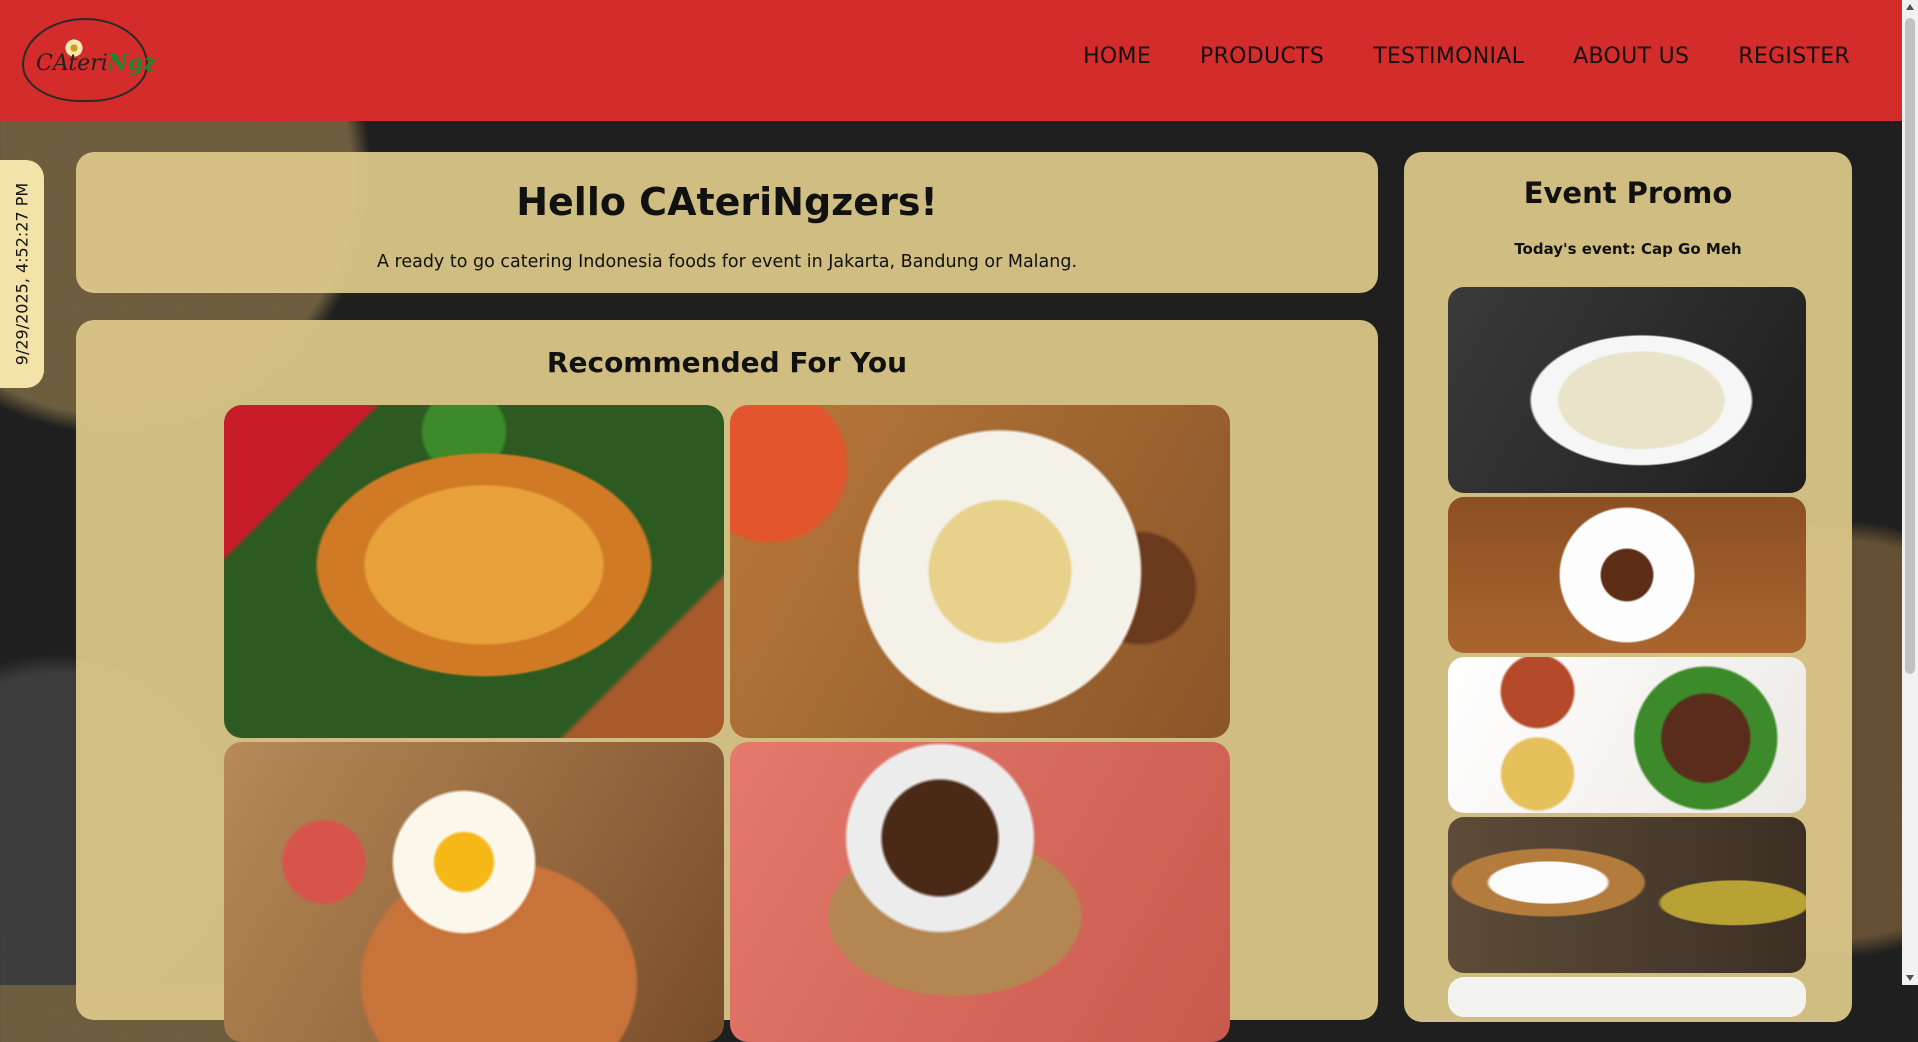  Describe the element at coordinates (1631, 56) in the screenshot. I see `nav-about-us: ABOUT US` at that location.